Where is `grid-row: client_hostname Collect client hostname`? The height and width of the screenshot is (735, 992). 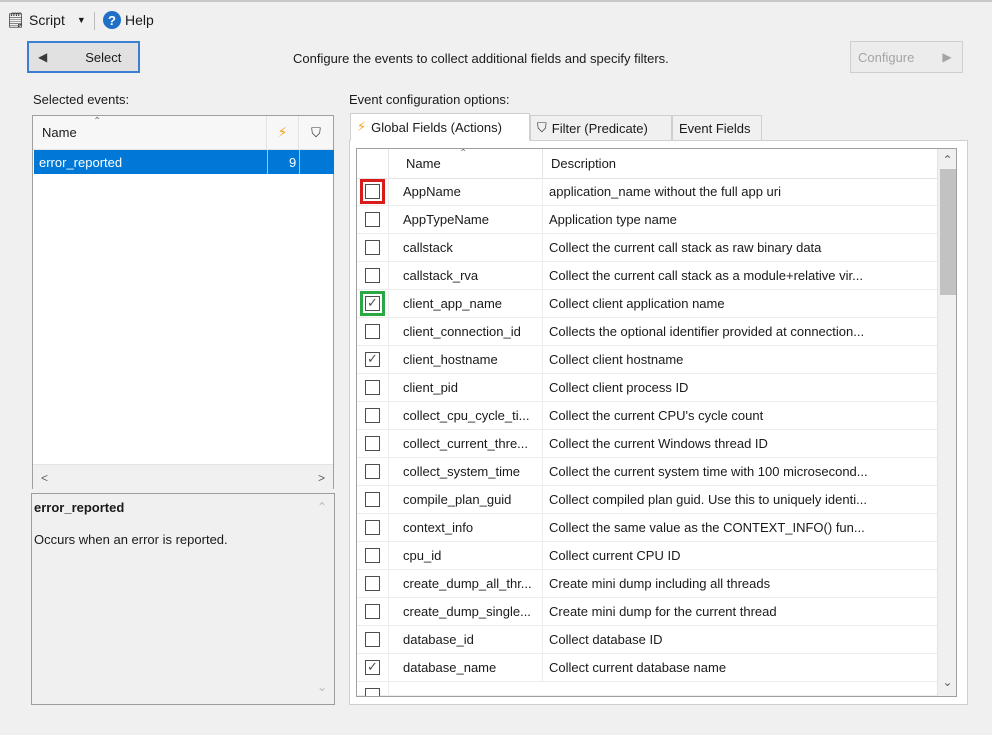
grid-row: client_hostname Collect client hostname is located at coordinates (647, 360).